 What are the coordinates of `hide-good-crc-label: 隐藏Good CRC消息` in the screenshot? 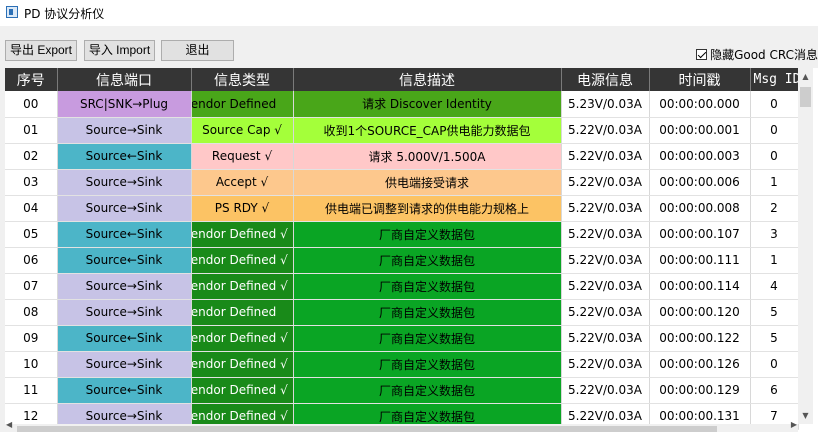 It's located at (764, 54).